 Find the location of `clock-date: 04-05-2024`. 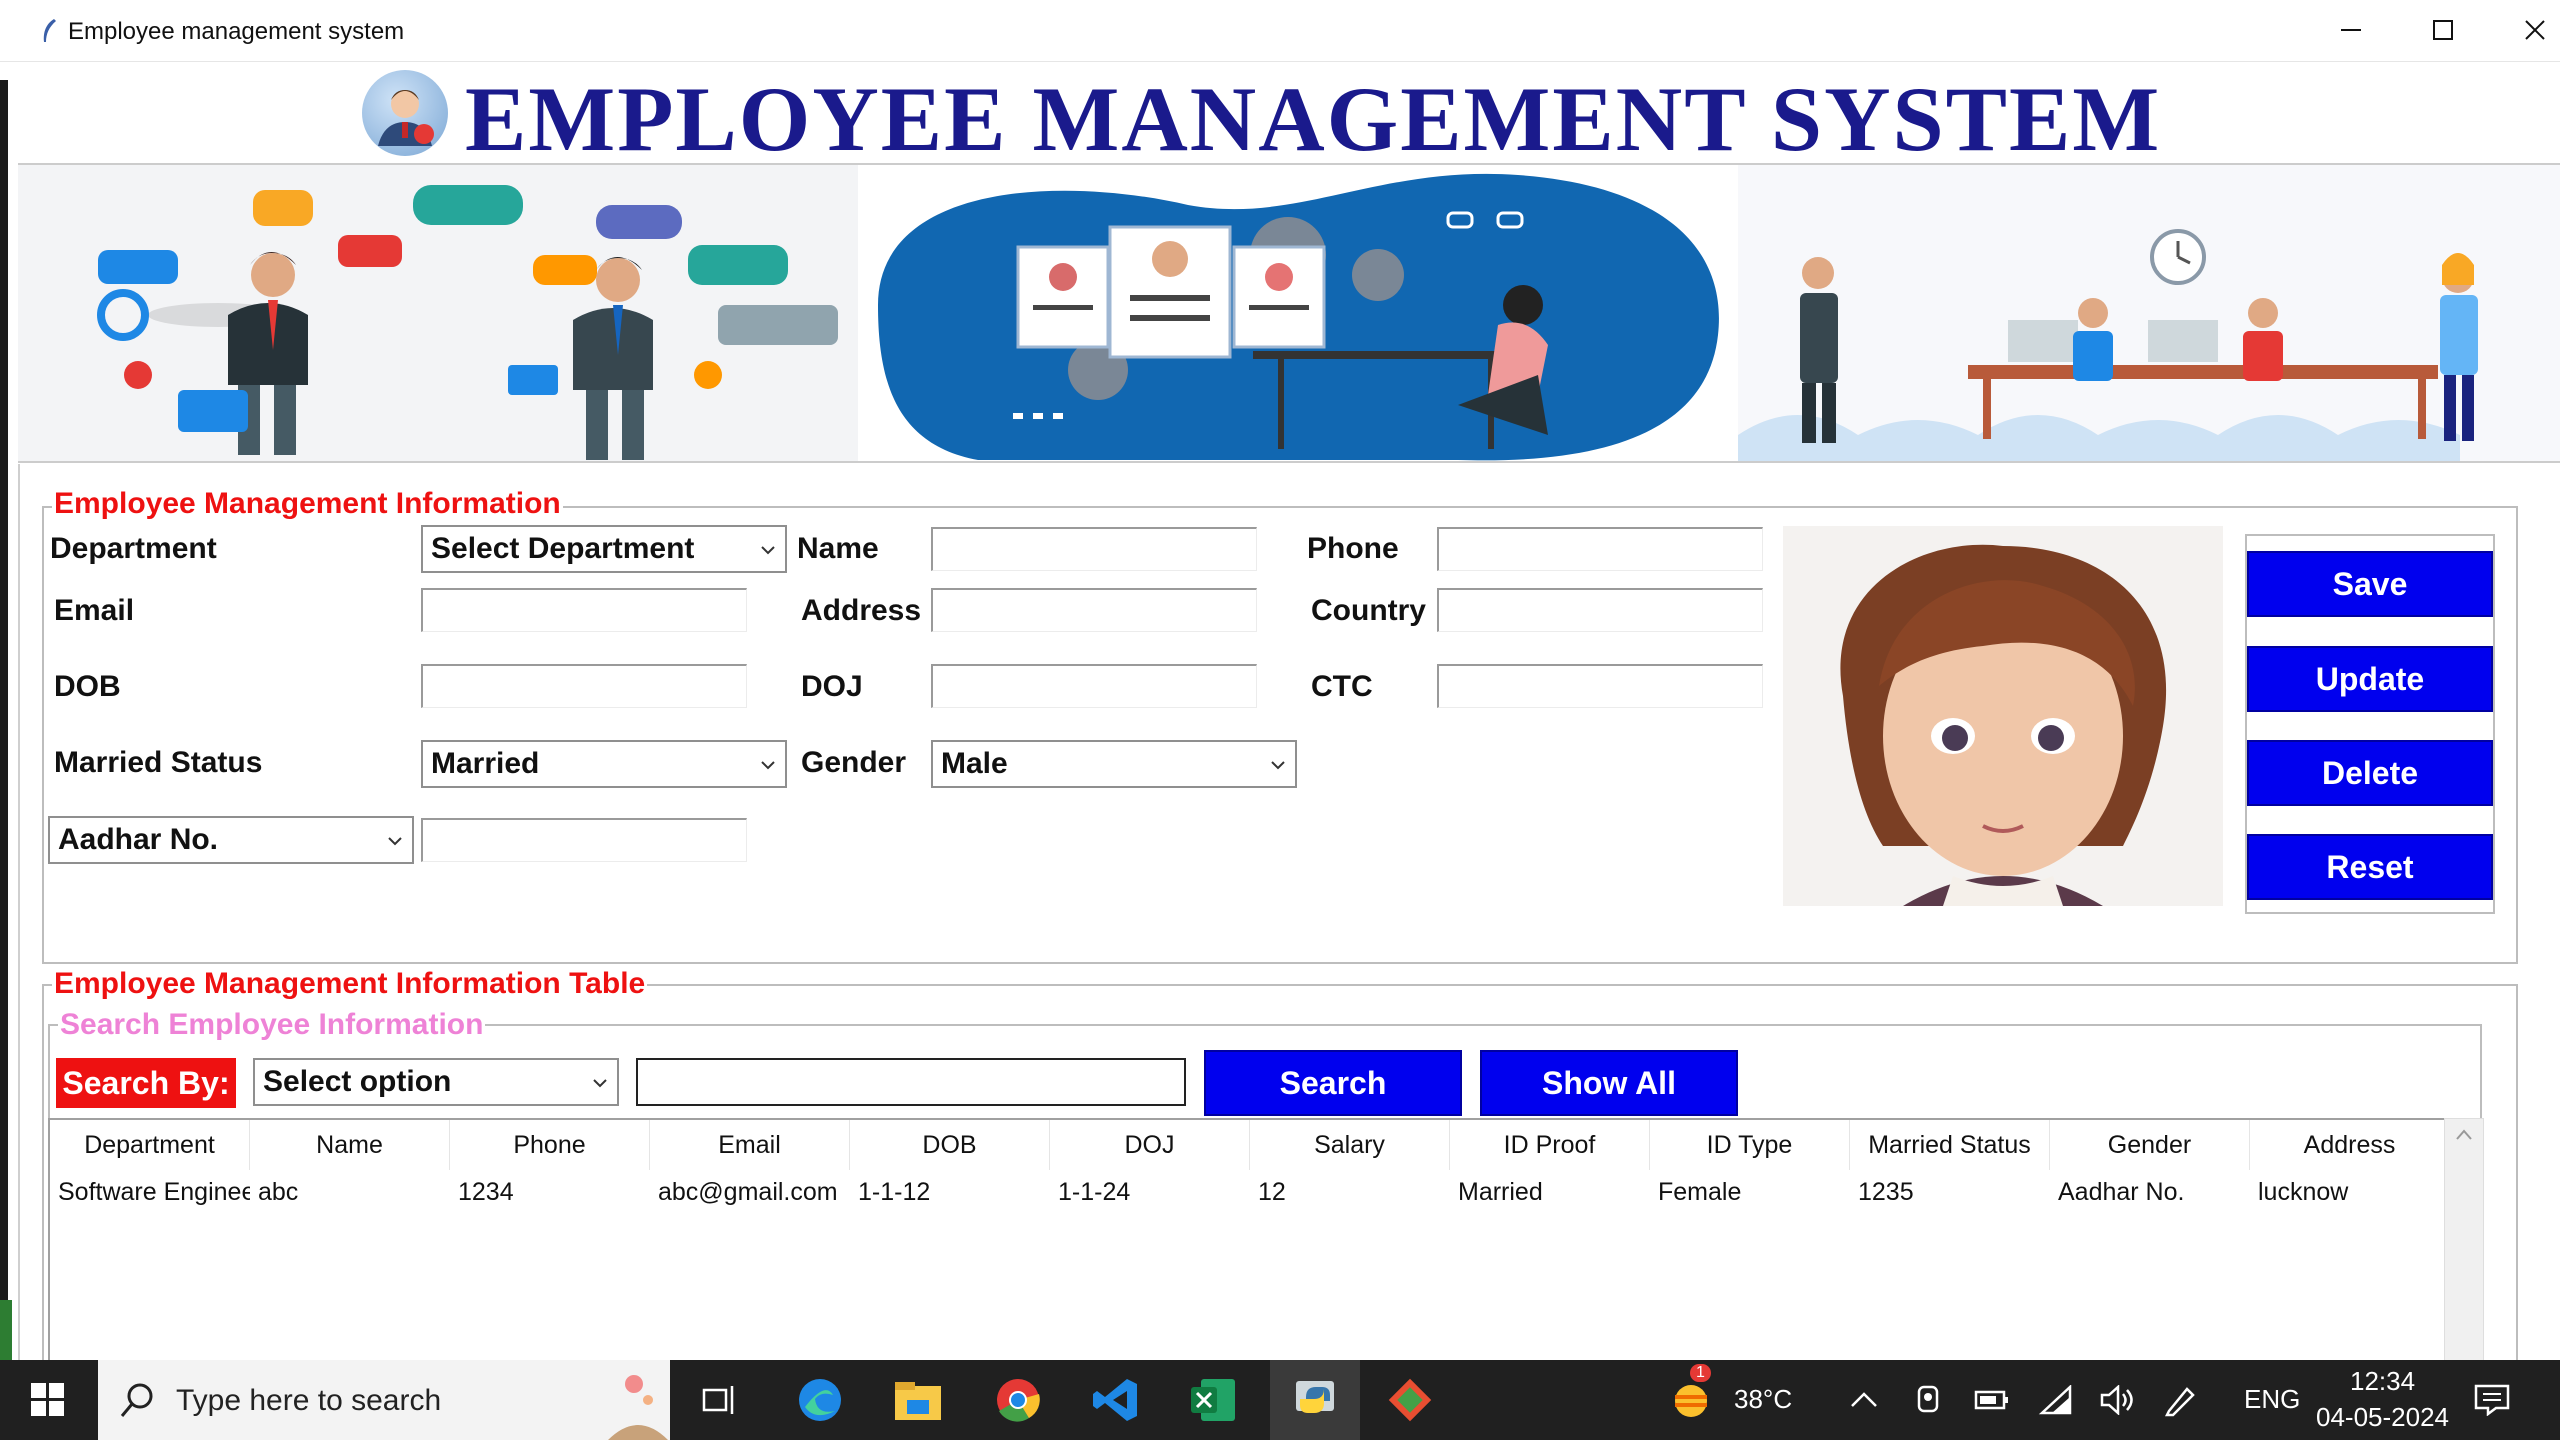

clock-date: 04-05-2024 is located at coordinates (2382, 1417).